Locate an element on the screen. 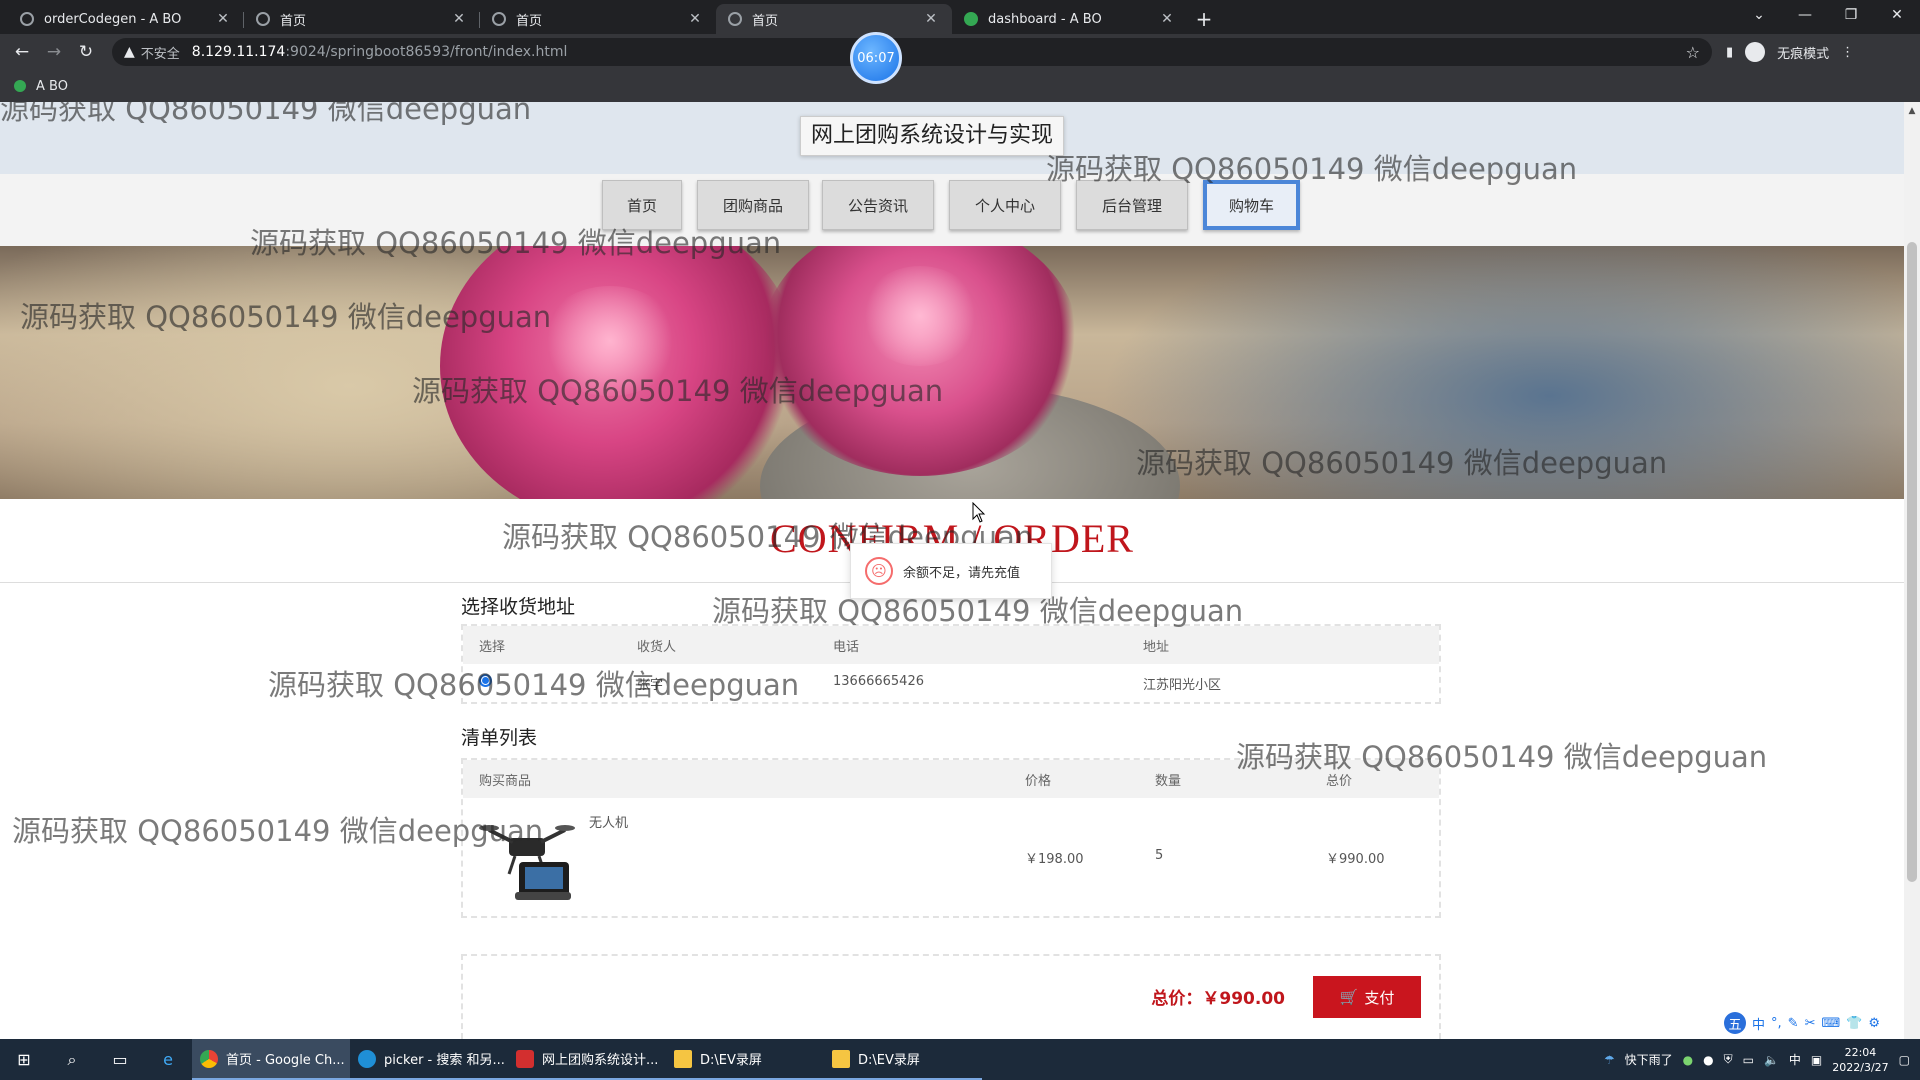 The height and width of the screenshot is (1080, 1920). windows-start-icon: ⊞ is located at coordinates (24, 1059).